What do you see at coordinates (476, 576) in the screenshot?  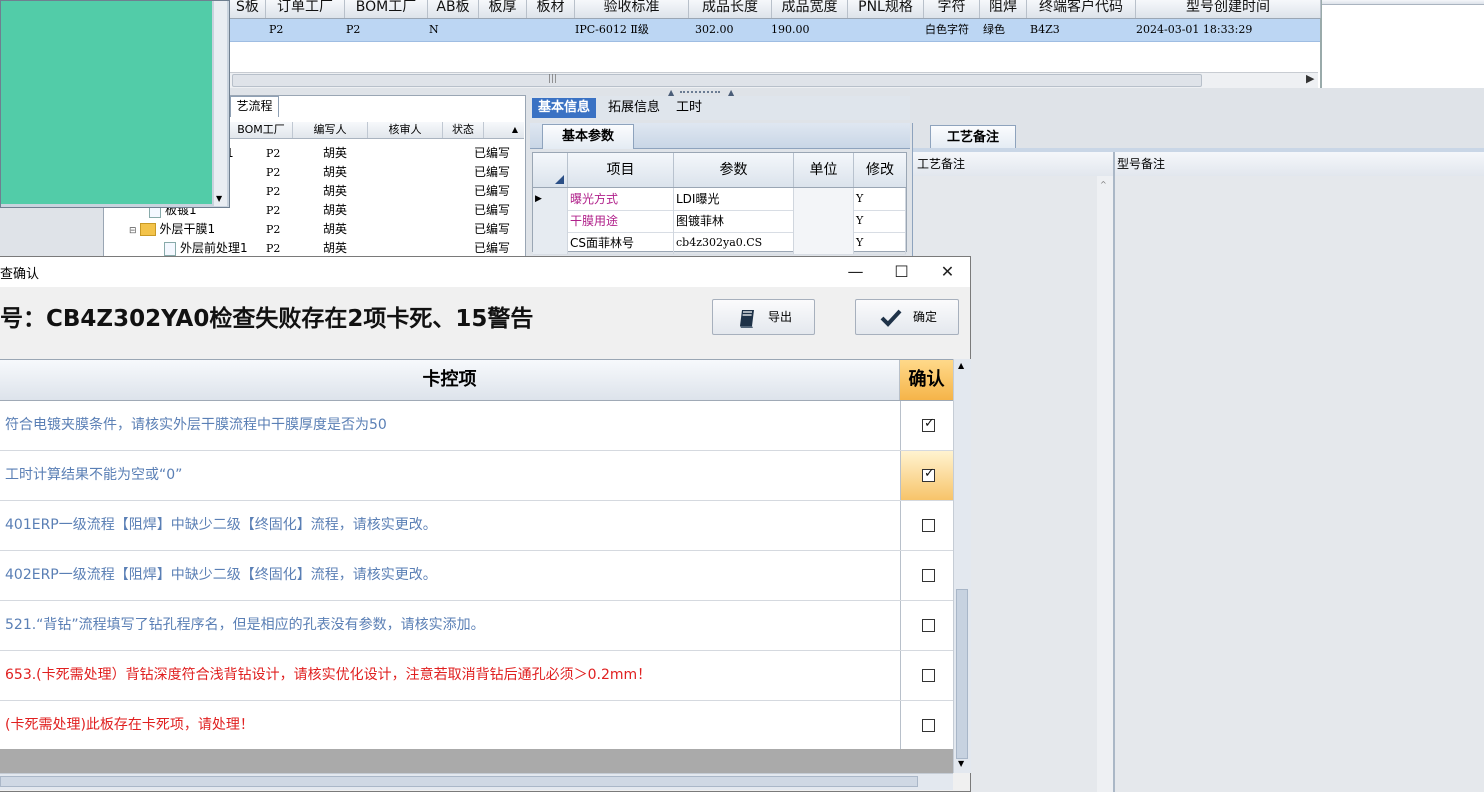 I see `check-item-row: 402ERP一级流程【阻焊】中缺少二级【终固化】流程，请核实更改。` at bounding box center [476, 576].